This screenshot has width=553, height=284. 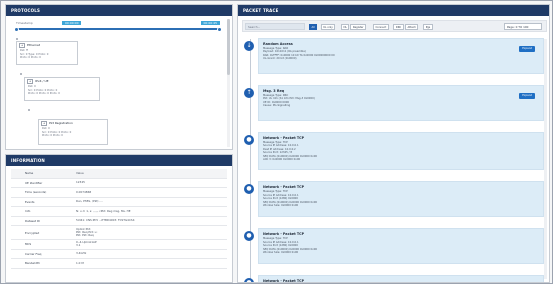 What do you see at coordinates (358, 26) in the screenshot?
I see `filter-button: Register` at bounding box center [358, 26].